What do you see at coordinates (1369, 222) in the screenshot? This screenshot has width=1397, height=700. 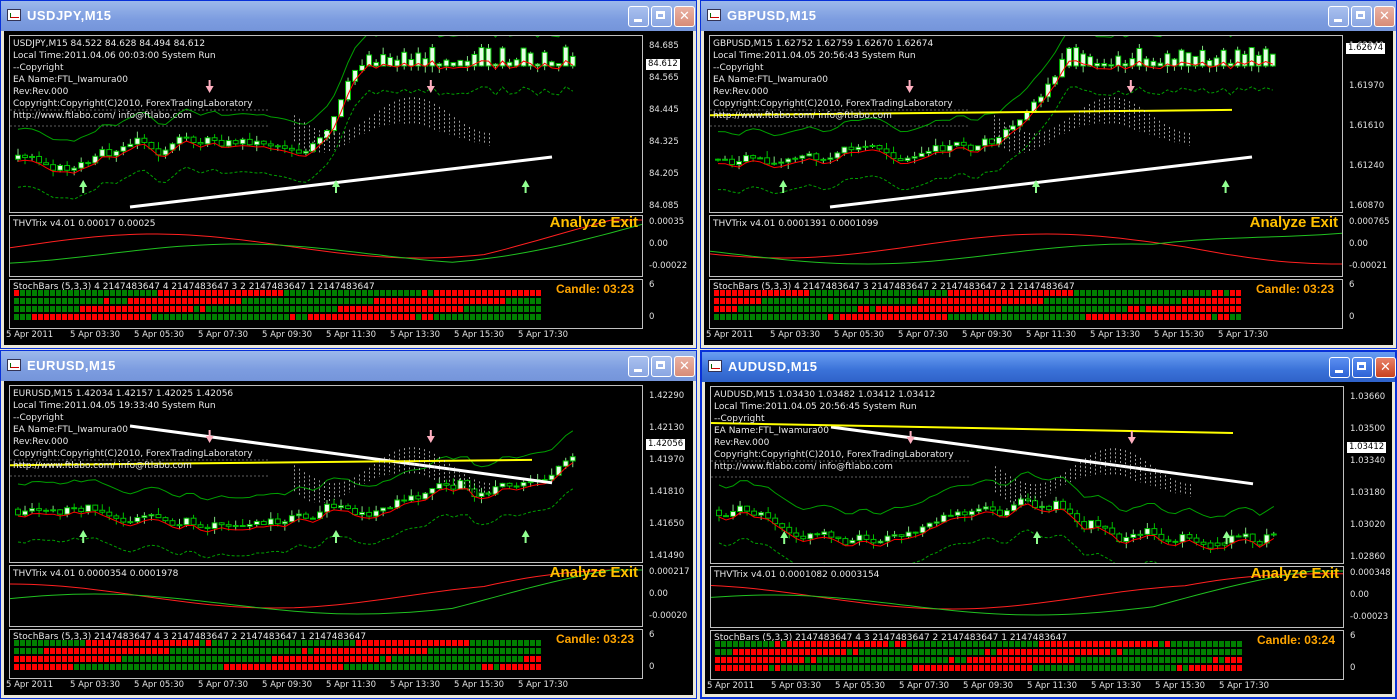 I see `trix-tick: 0.000765` at bounding box center [1369, 222].